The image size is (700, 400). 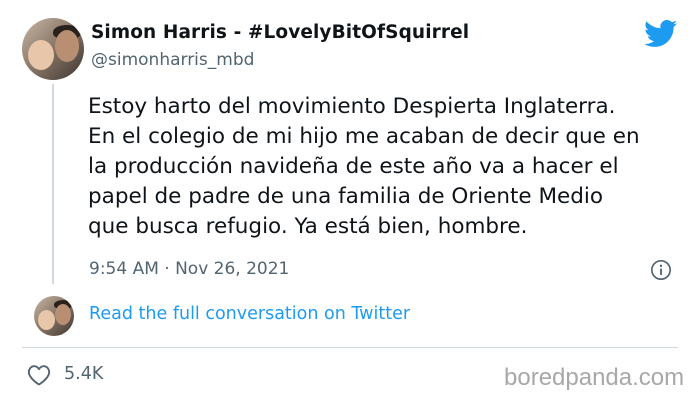 What do you see at coordinates (189, 269) in the screenshot?
I see `tweet-timestamp: 9:54 AM · Nov 26, 2021` at bounding box center [189, 269].